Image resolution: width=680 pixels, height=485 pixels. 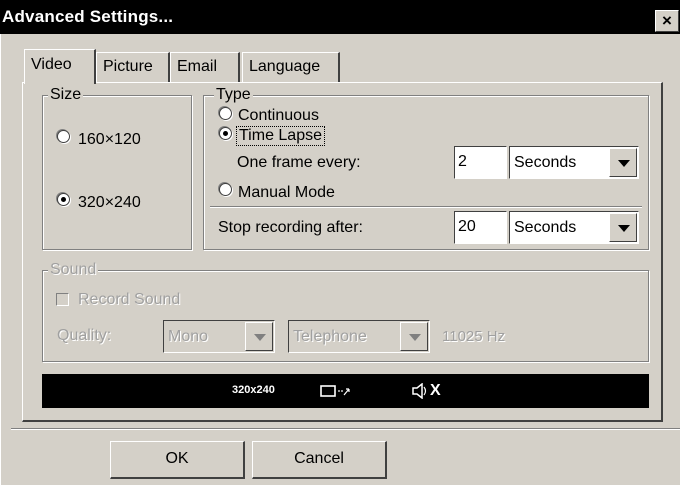 I want to click on channel-value: Mono, so click(x=188, y=336).